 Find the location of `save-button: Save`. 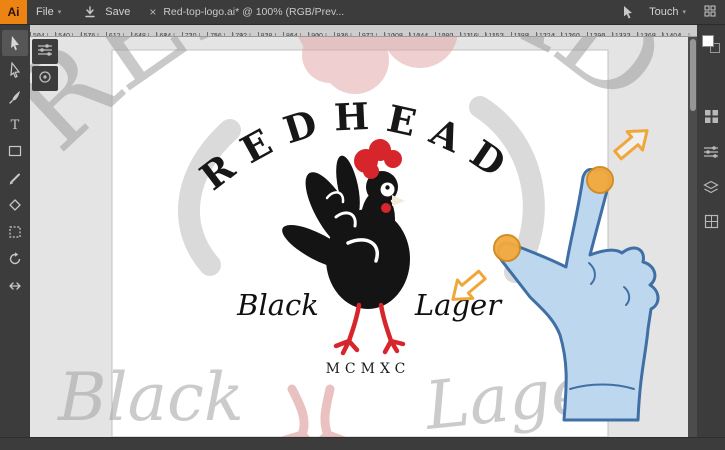

save-button: Save is located at coordinates (104, 12).